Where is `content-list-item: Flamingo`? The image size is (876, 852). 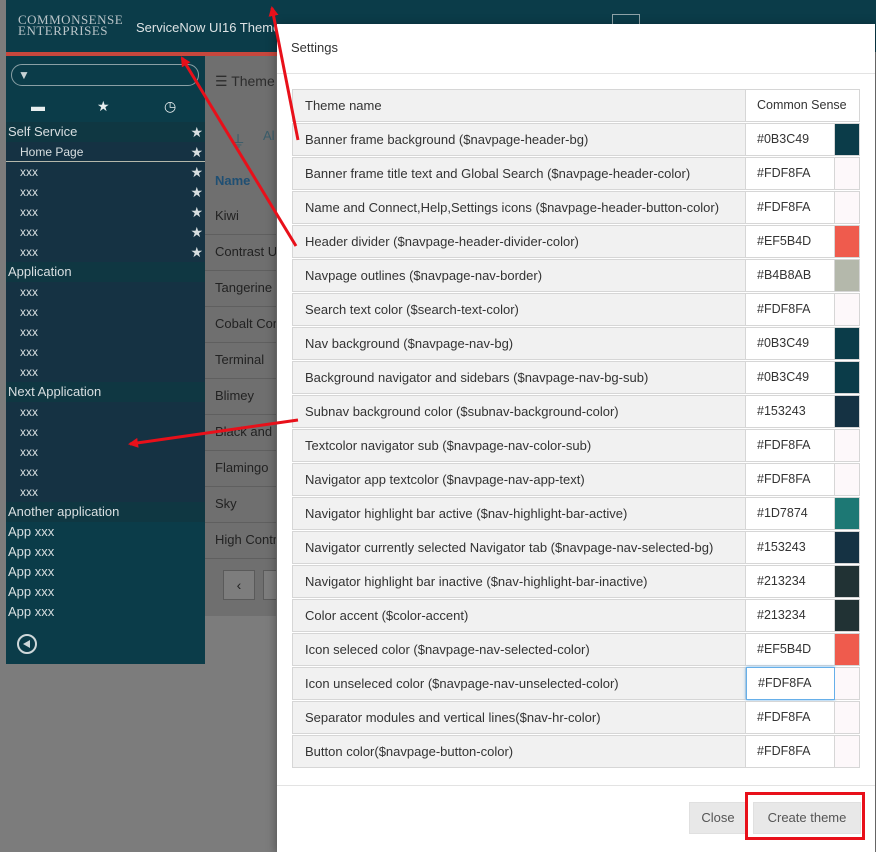
content-list-item: Flamingo is located at coordinates (241, 467).